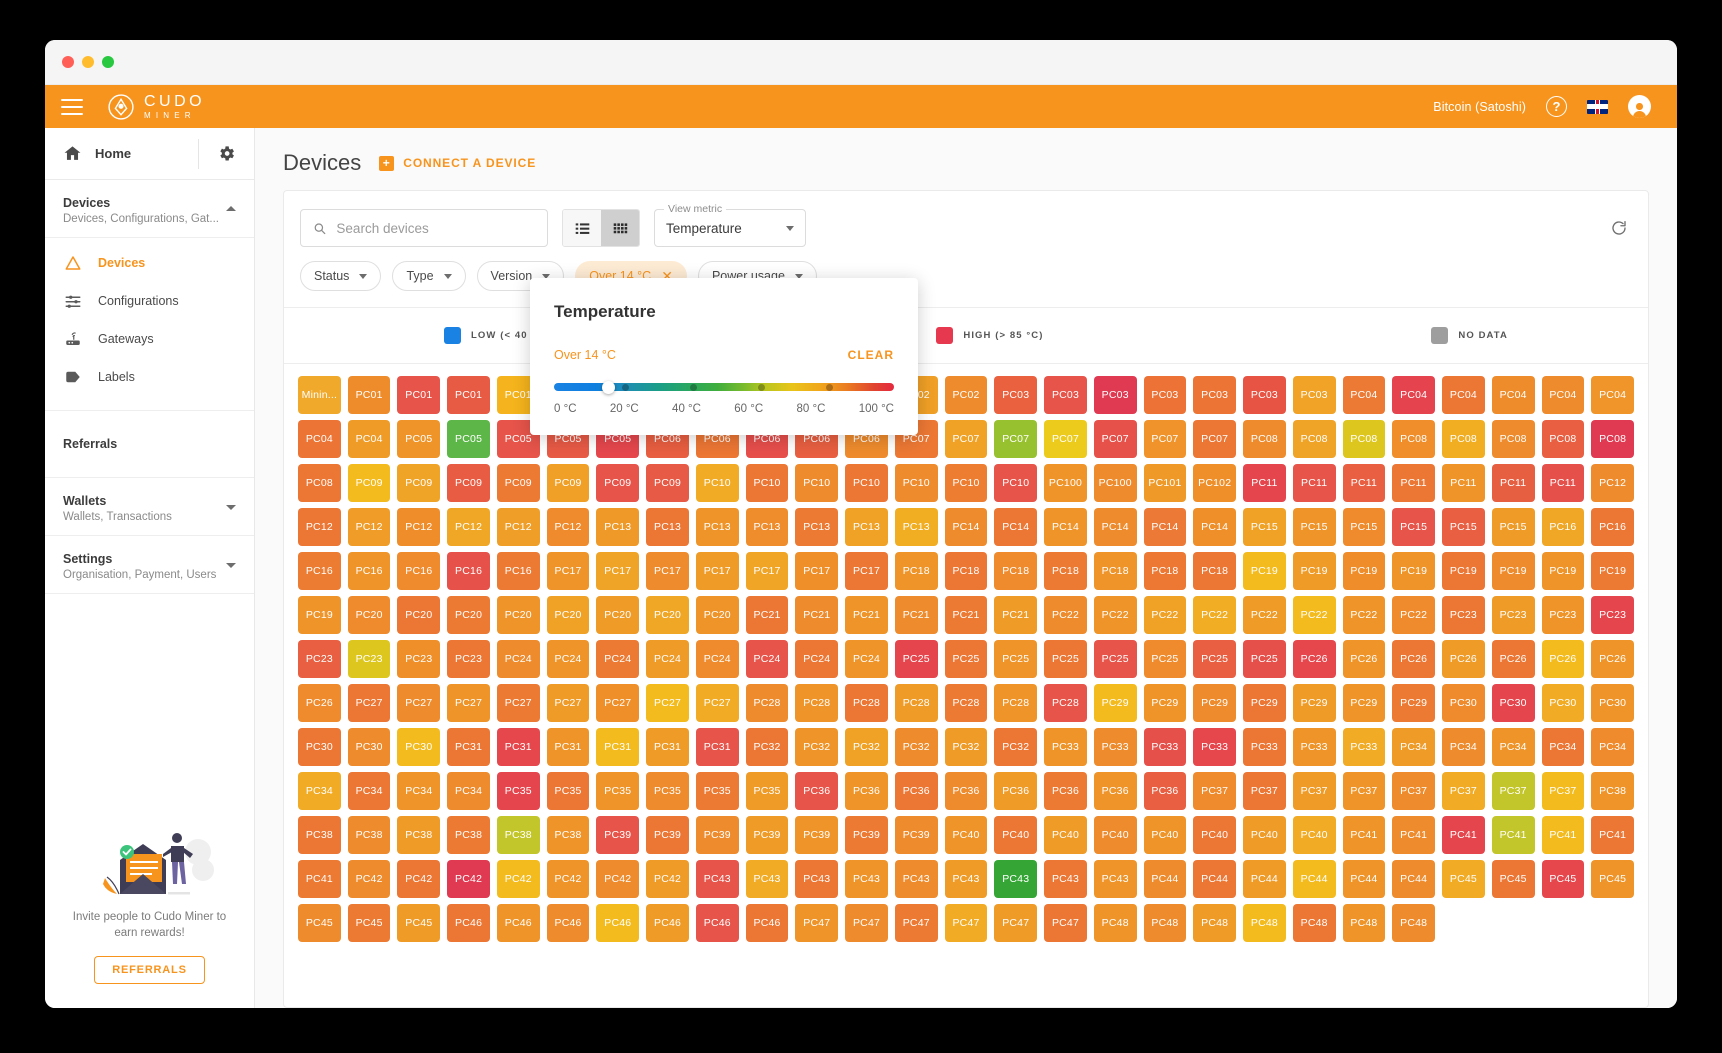 The height and width of the screenshot is (1053, 1722). What do you see at coordinates (667, 703) in the screenshot?
I see `device-cell: PC27` at bounding box center [667, 703].